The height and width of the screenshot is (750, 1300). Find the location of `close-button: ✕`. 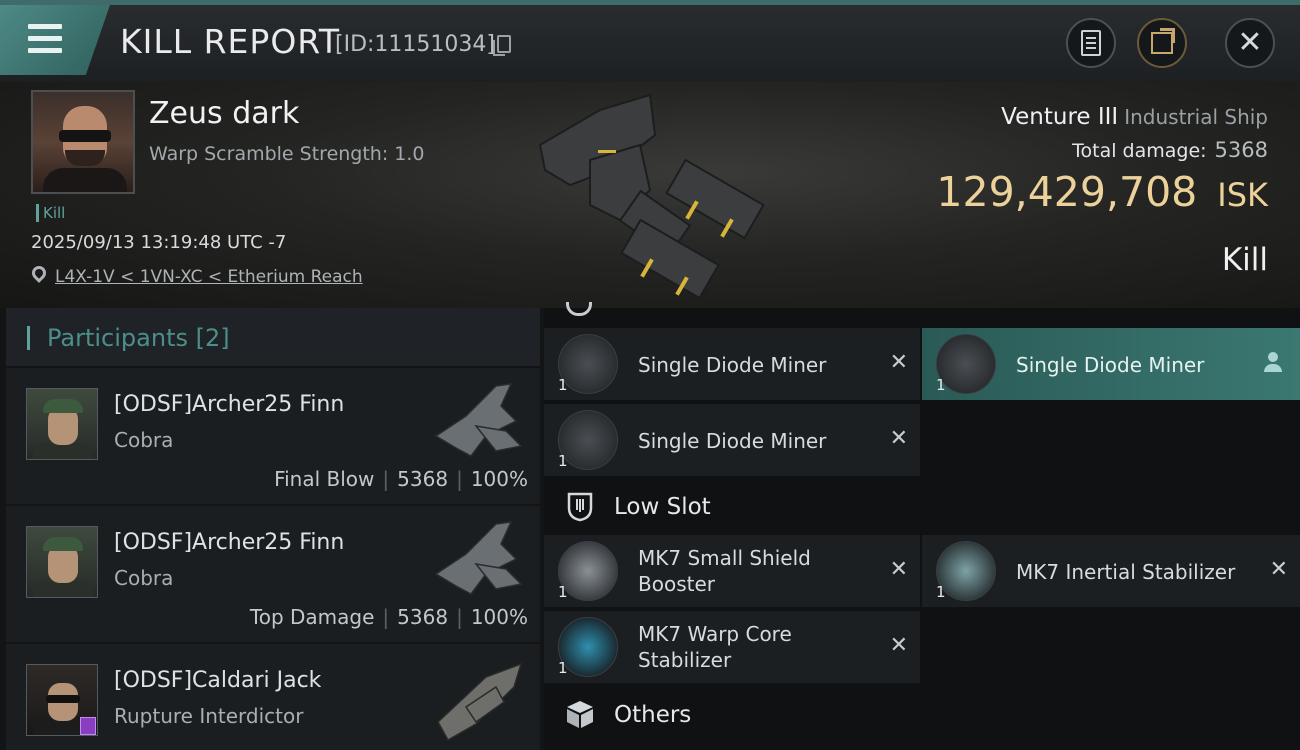

close-button: ✕ is located at coordinates (1250, 43).